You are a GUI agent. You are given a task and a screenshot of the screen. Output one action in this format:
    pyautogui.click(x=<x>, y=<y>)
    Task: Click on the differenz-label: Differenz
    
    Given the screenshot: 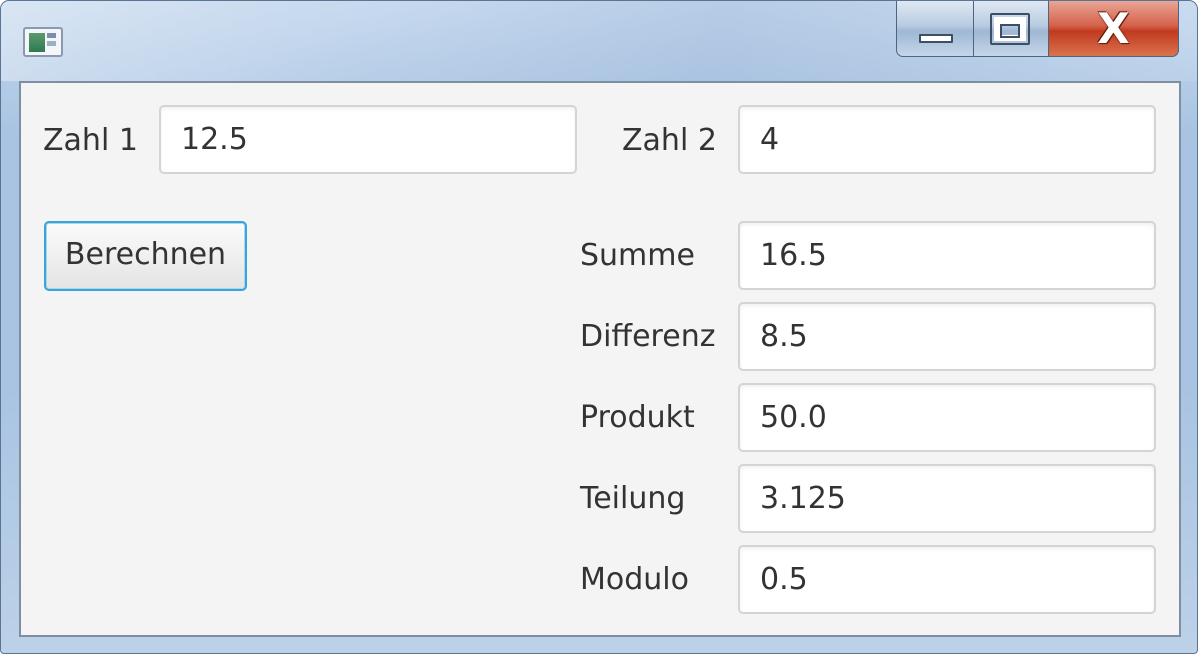 What is the action you would take?
    pyautogui.click(x=648, y=336)
    